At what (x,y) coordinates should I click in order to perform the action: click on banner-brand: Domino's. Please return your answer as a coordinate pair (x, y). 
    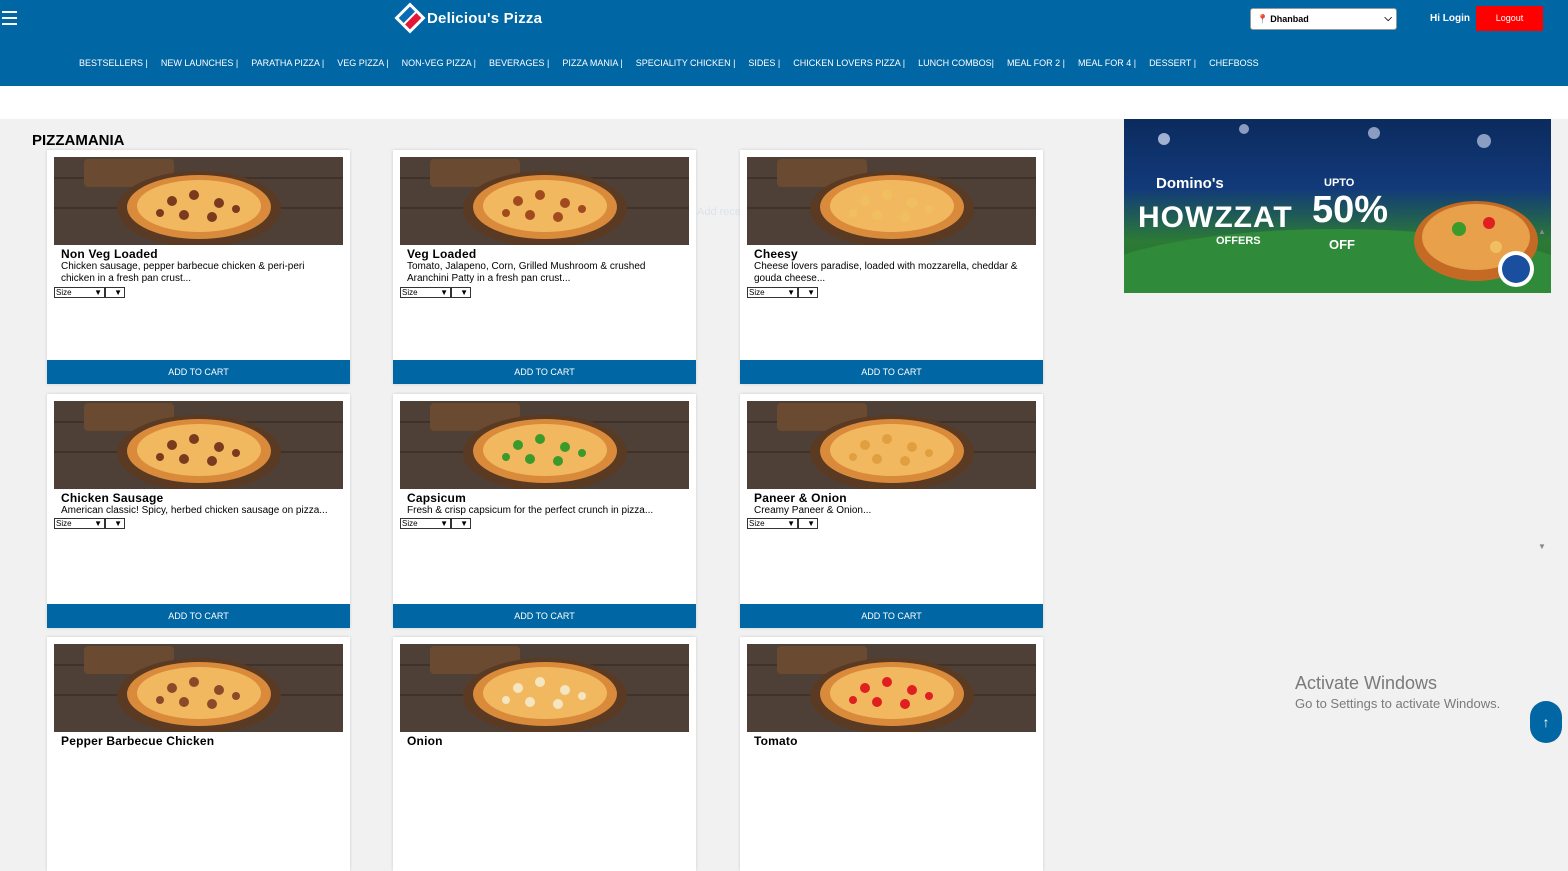
    Looking at the image, I should click on (1190, 183).